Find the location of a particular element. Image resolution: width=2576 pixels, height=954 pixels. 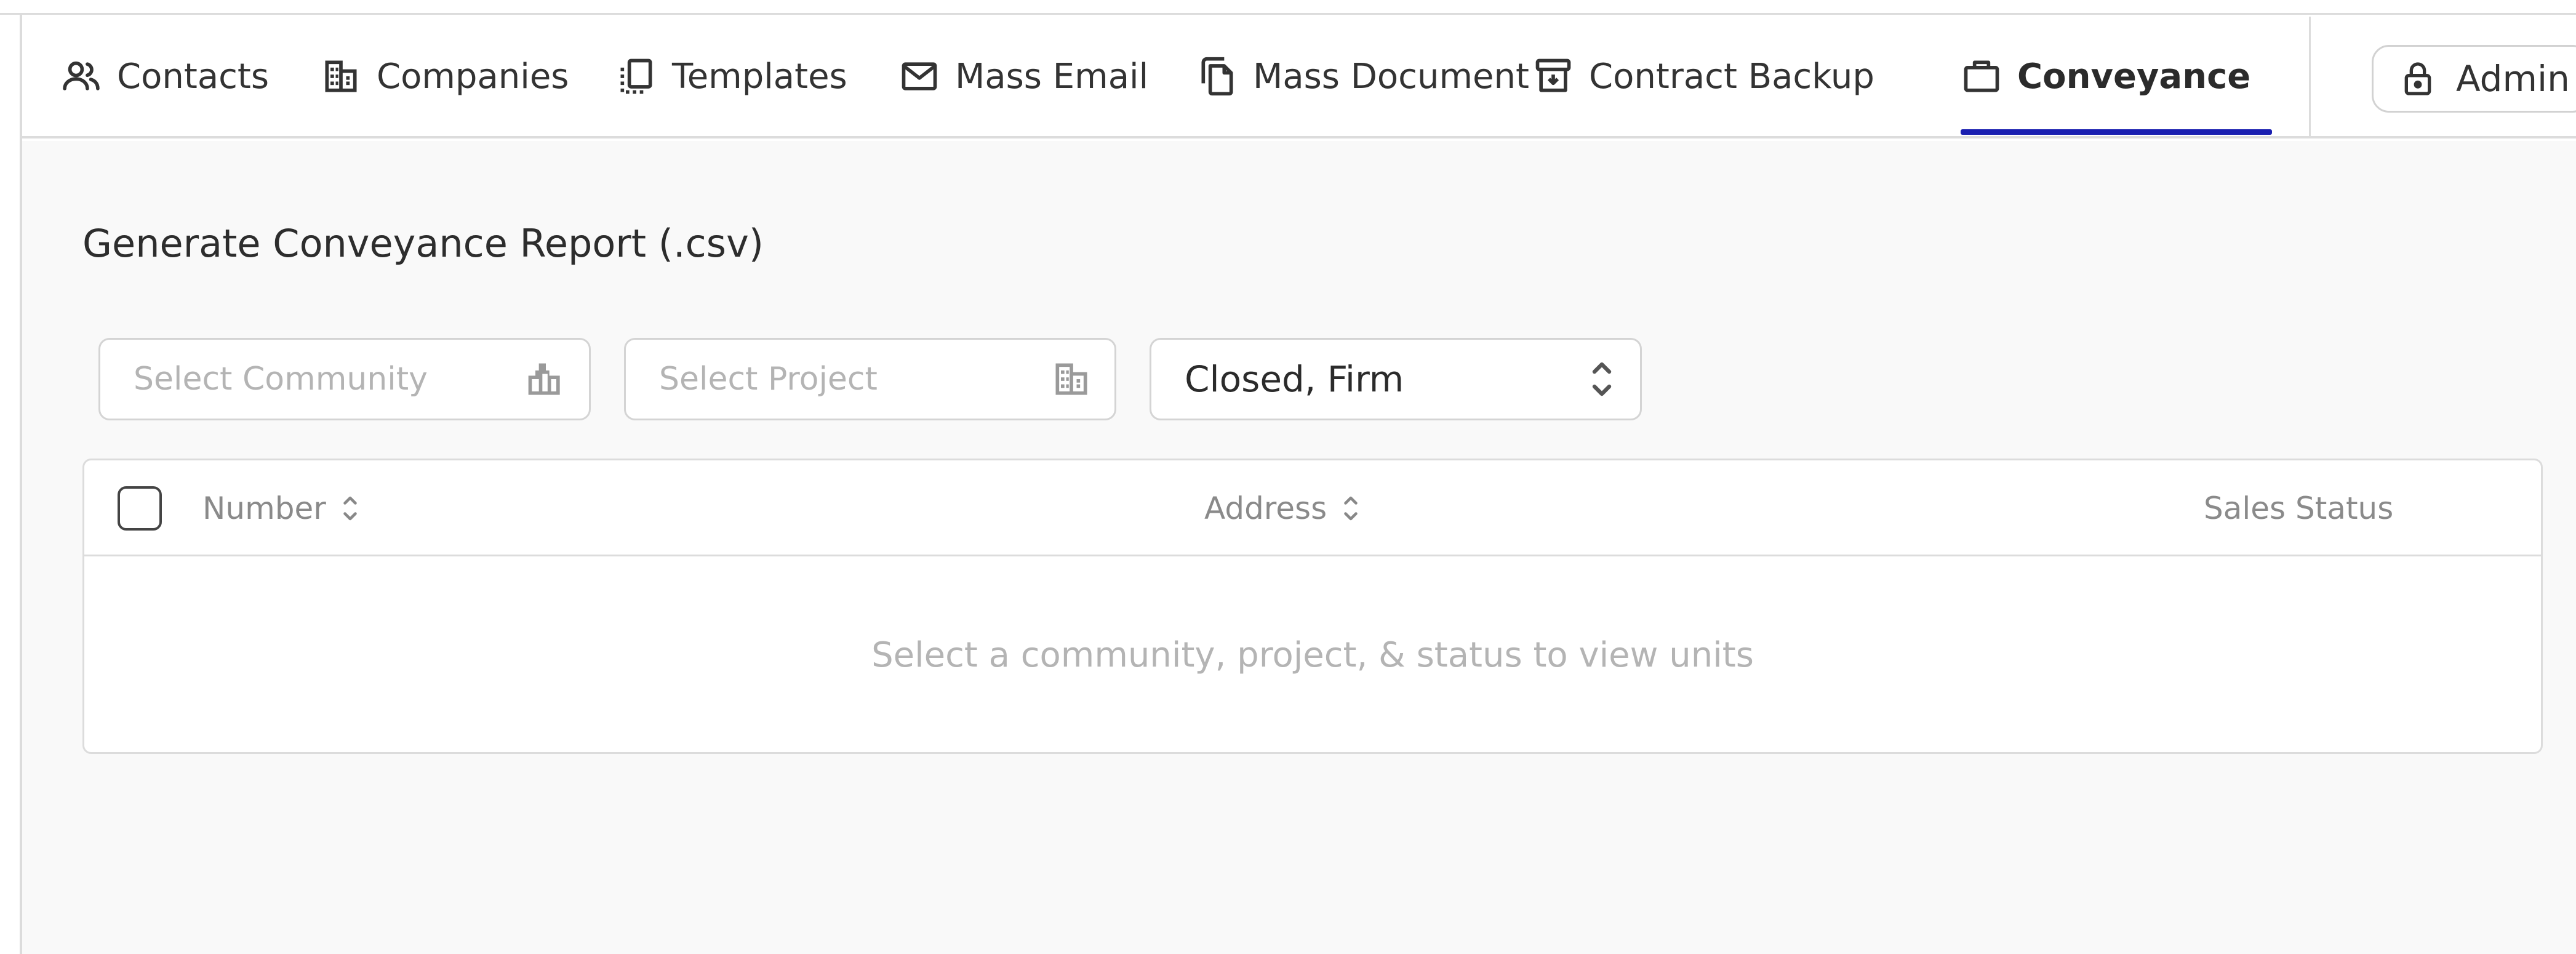

table-header: Number Address Sales Status is located at coordinates (1312, 508).